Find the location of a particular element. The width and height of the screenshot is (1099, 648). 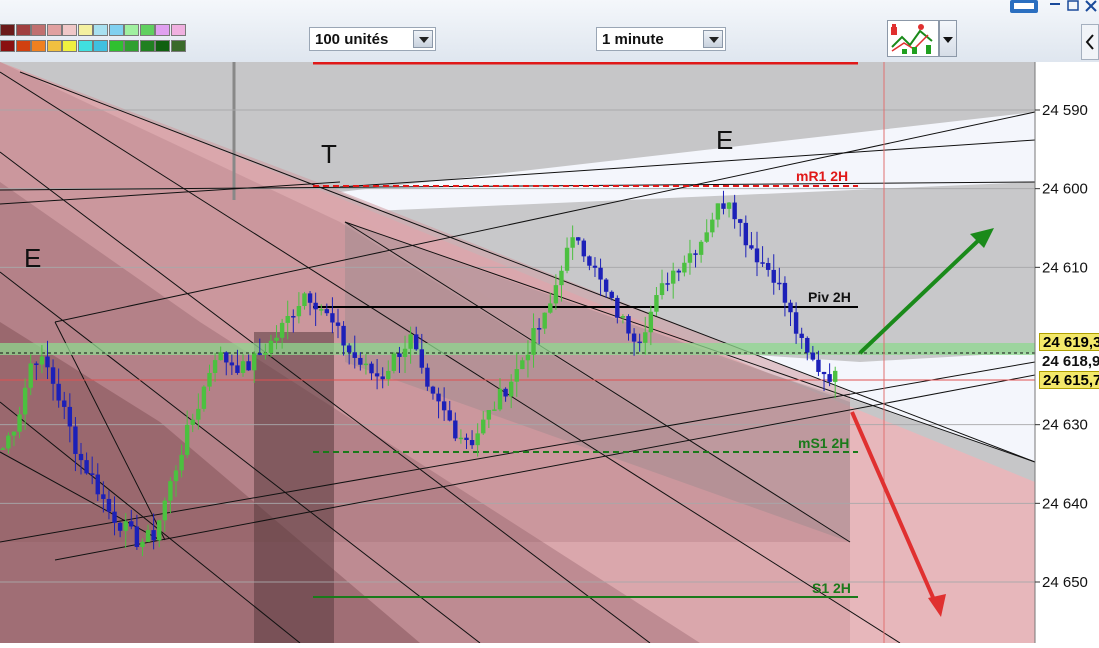

quantity-select-value: 100 unités is located at coordinates (352, 39).